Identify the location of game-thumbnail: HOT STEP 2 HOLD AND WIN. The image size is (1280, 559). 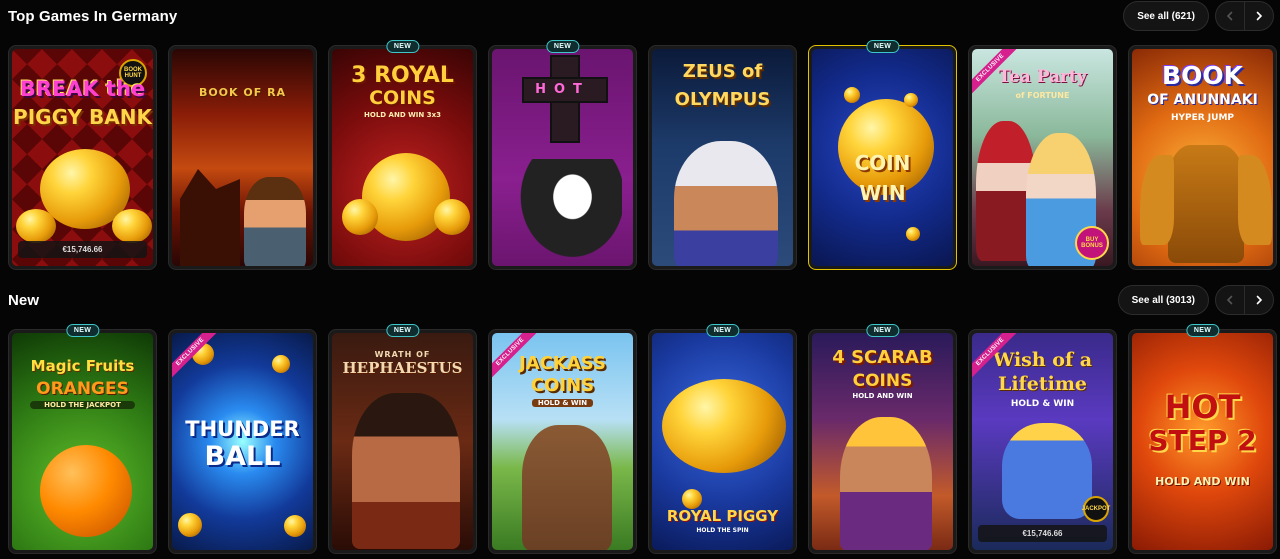
(1202, 441).